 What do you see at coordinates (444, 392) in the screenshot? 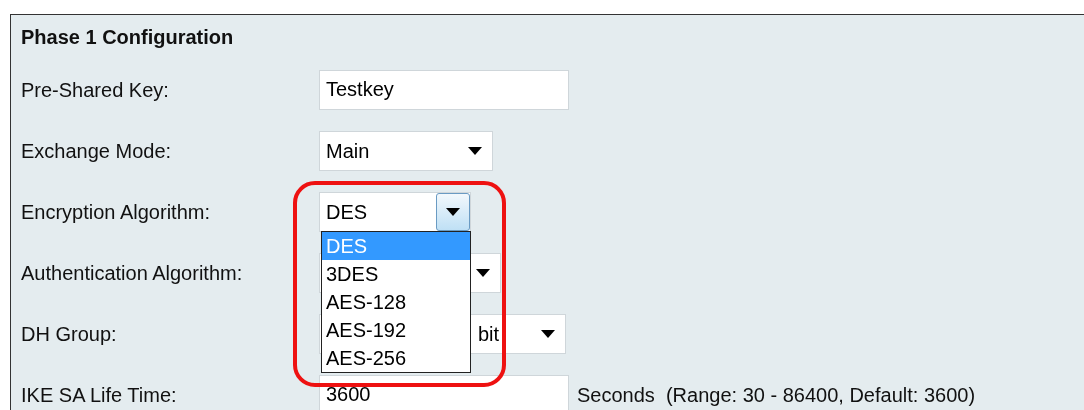
I see `text-field: 3600` at bounding box center [444, 392].